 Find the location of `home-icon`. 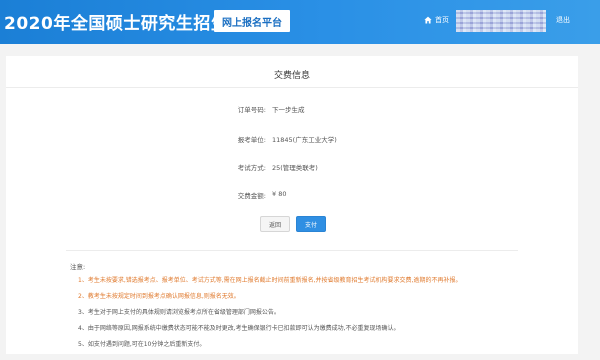

home-icon is located at coordinates (428, 20).